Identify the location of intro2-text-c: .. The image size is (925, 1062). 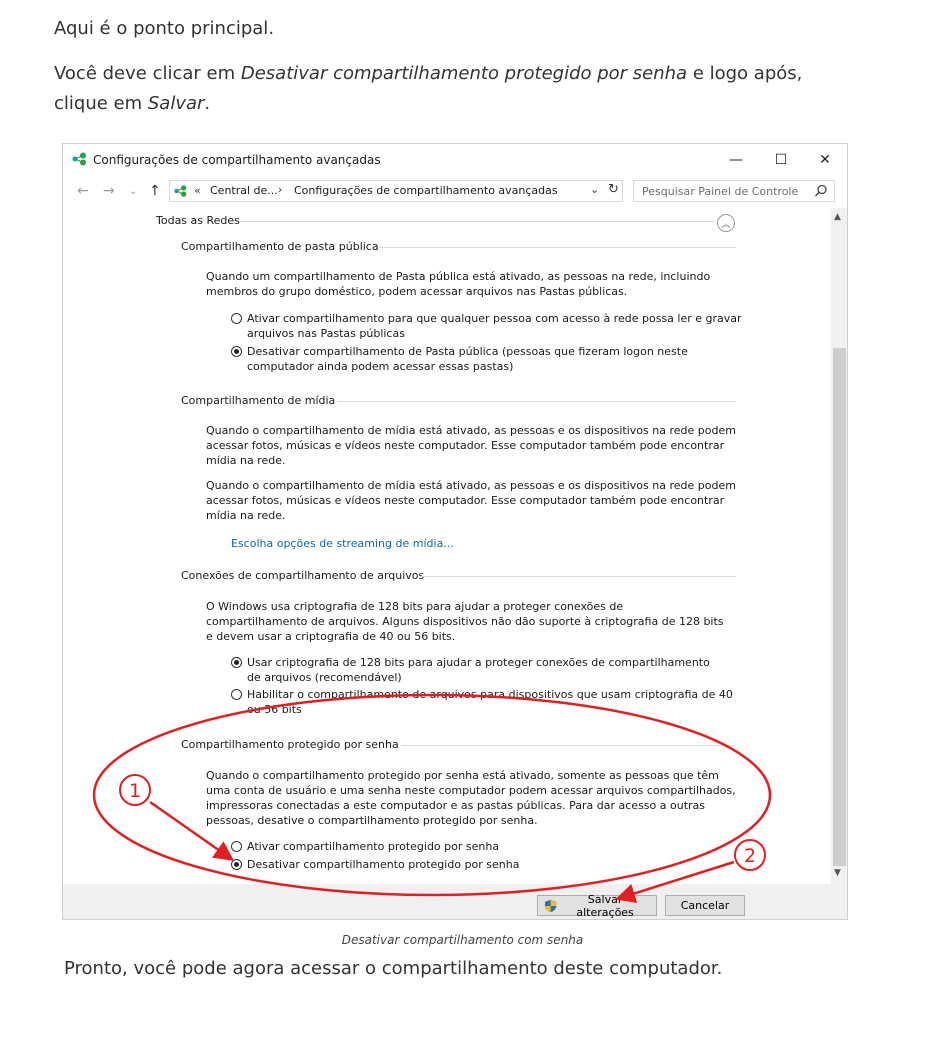
(207, 103).